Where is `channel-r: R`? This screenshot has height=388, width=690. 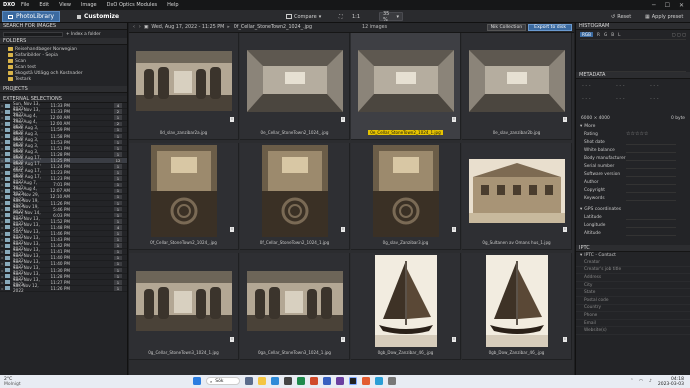
channel-r: R is located at coordinates (598, 34).